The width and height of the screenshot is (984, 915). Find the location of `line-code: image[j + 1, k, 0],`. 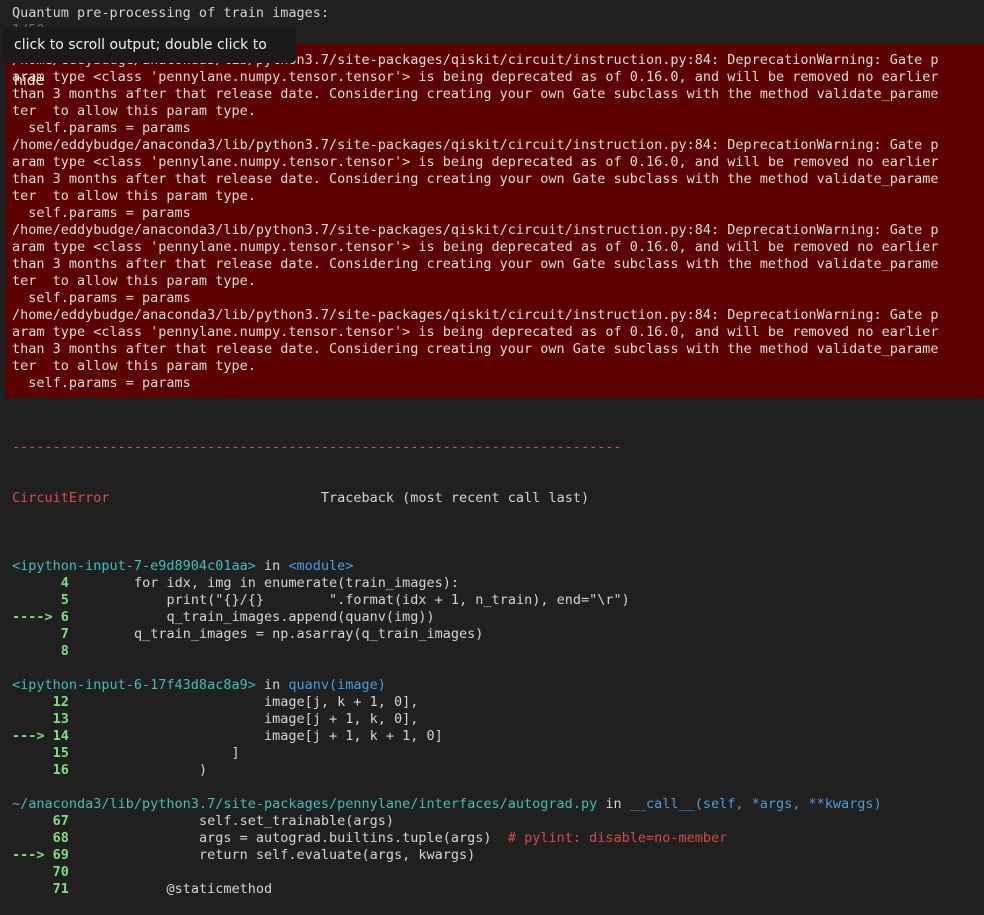

line-code: image[j + 1, k, 0], is located at coordinates (243, 719).